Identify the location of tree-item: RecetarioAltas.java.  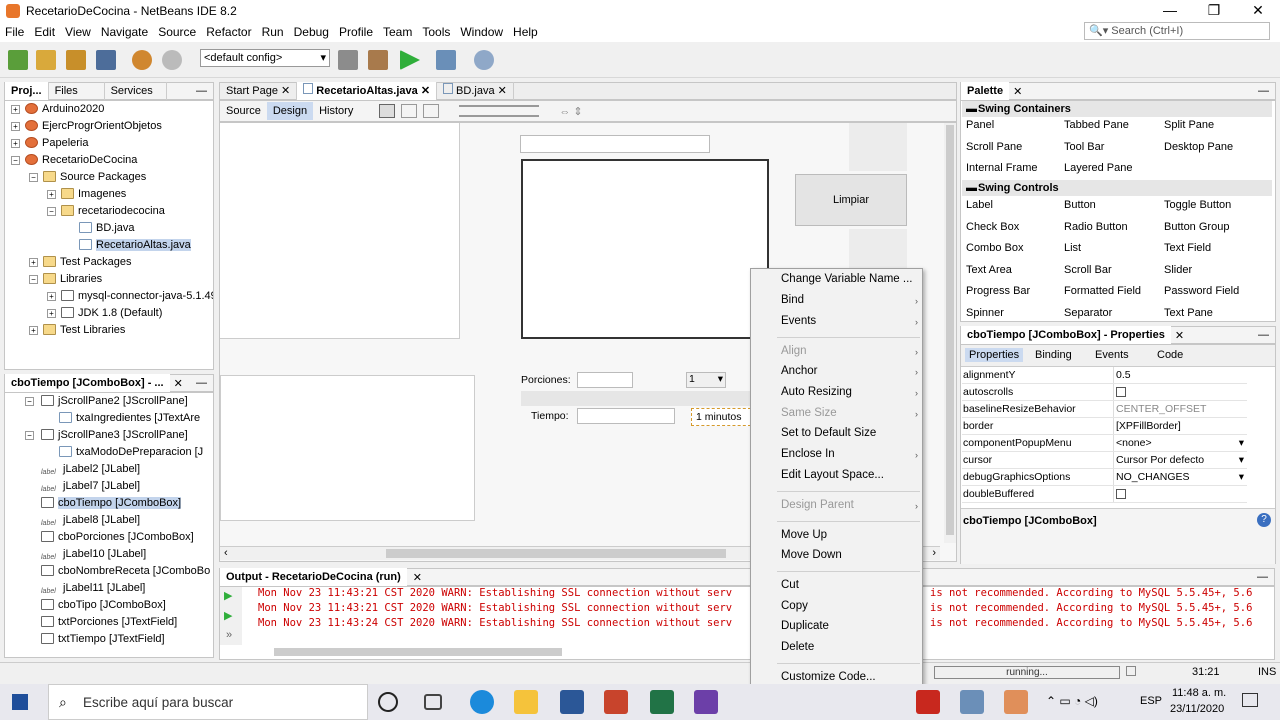
(109, 245).